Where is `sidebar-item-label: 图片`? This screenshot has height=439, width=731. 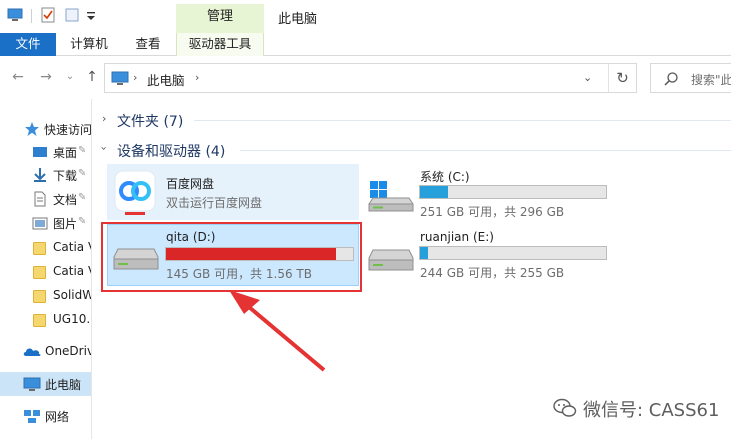 sidebar-item-label: 图片 is located at coordinates (65, 224).